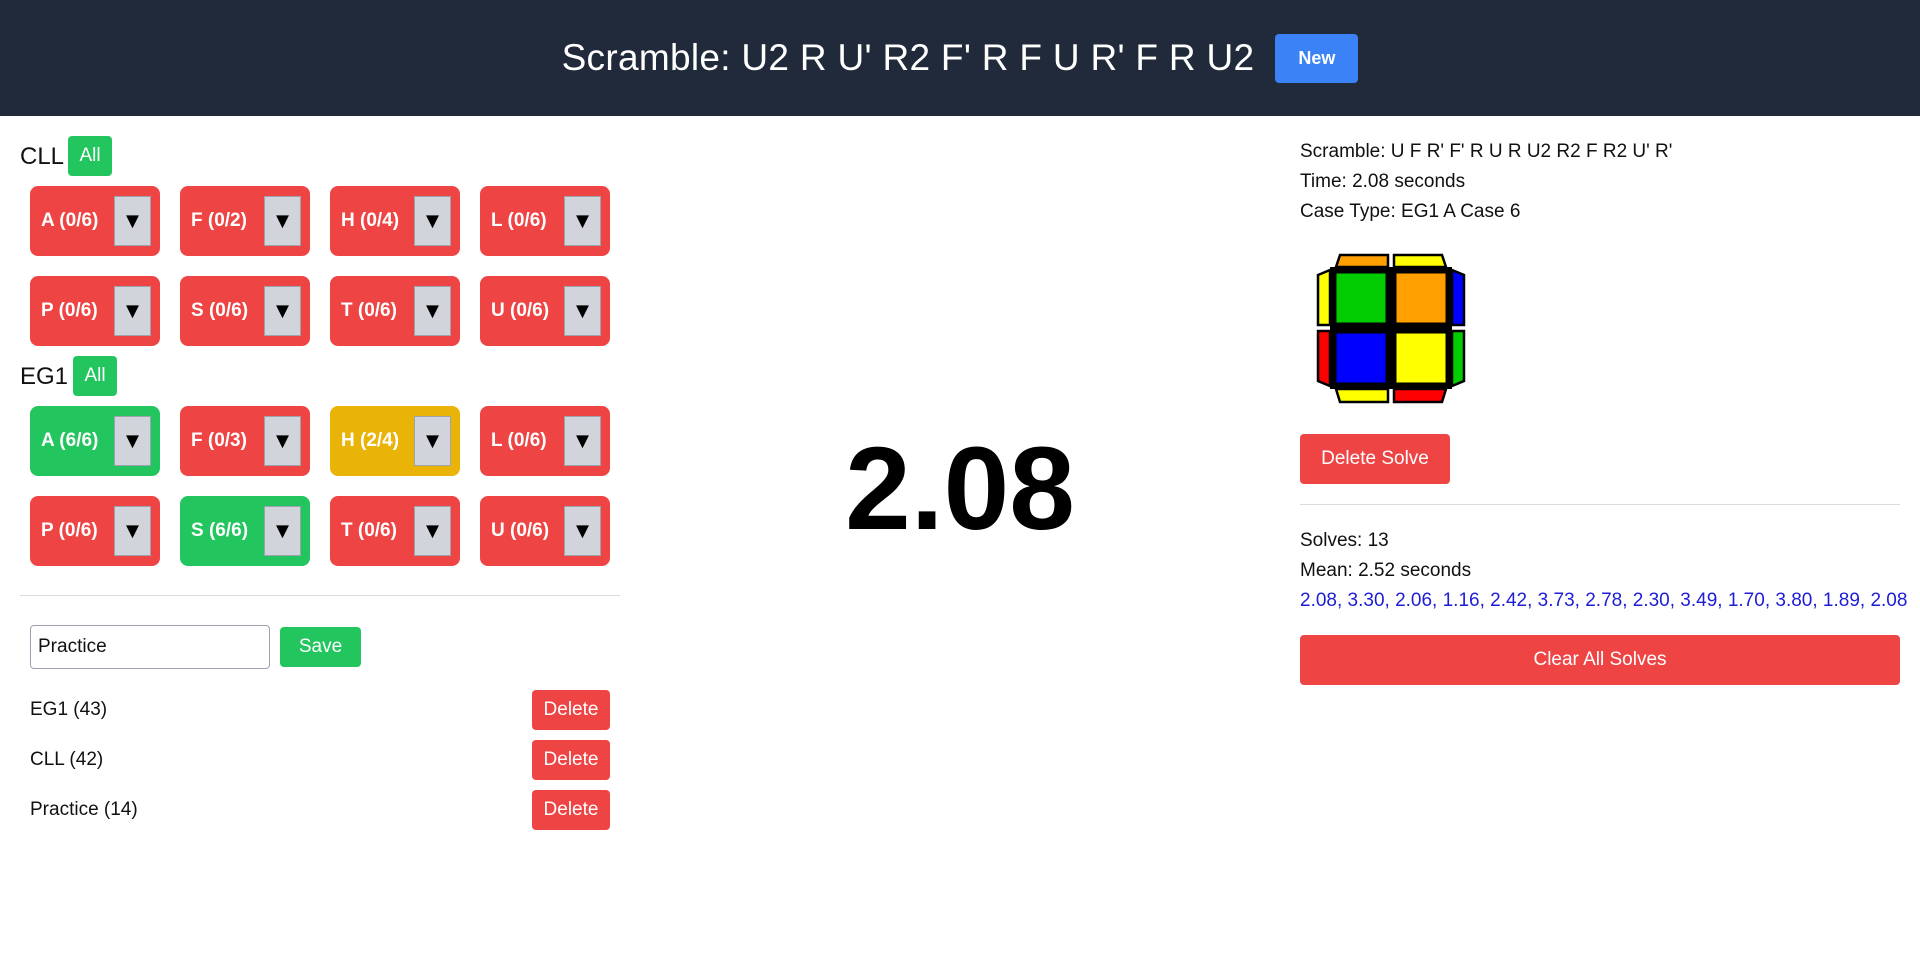  I want to click on case-label: H (0/4), so click(370, 220).